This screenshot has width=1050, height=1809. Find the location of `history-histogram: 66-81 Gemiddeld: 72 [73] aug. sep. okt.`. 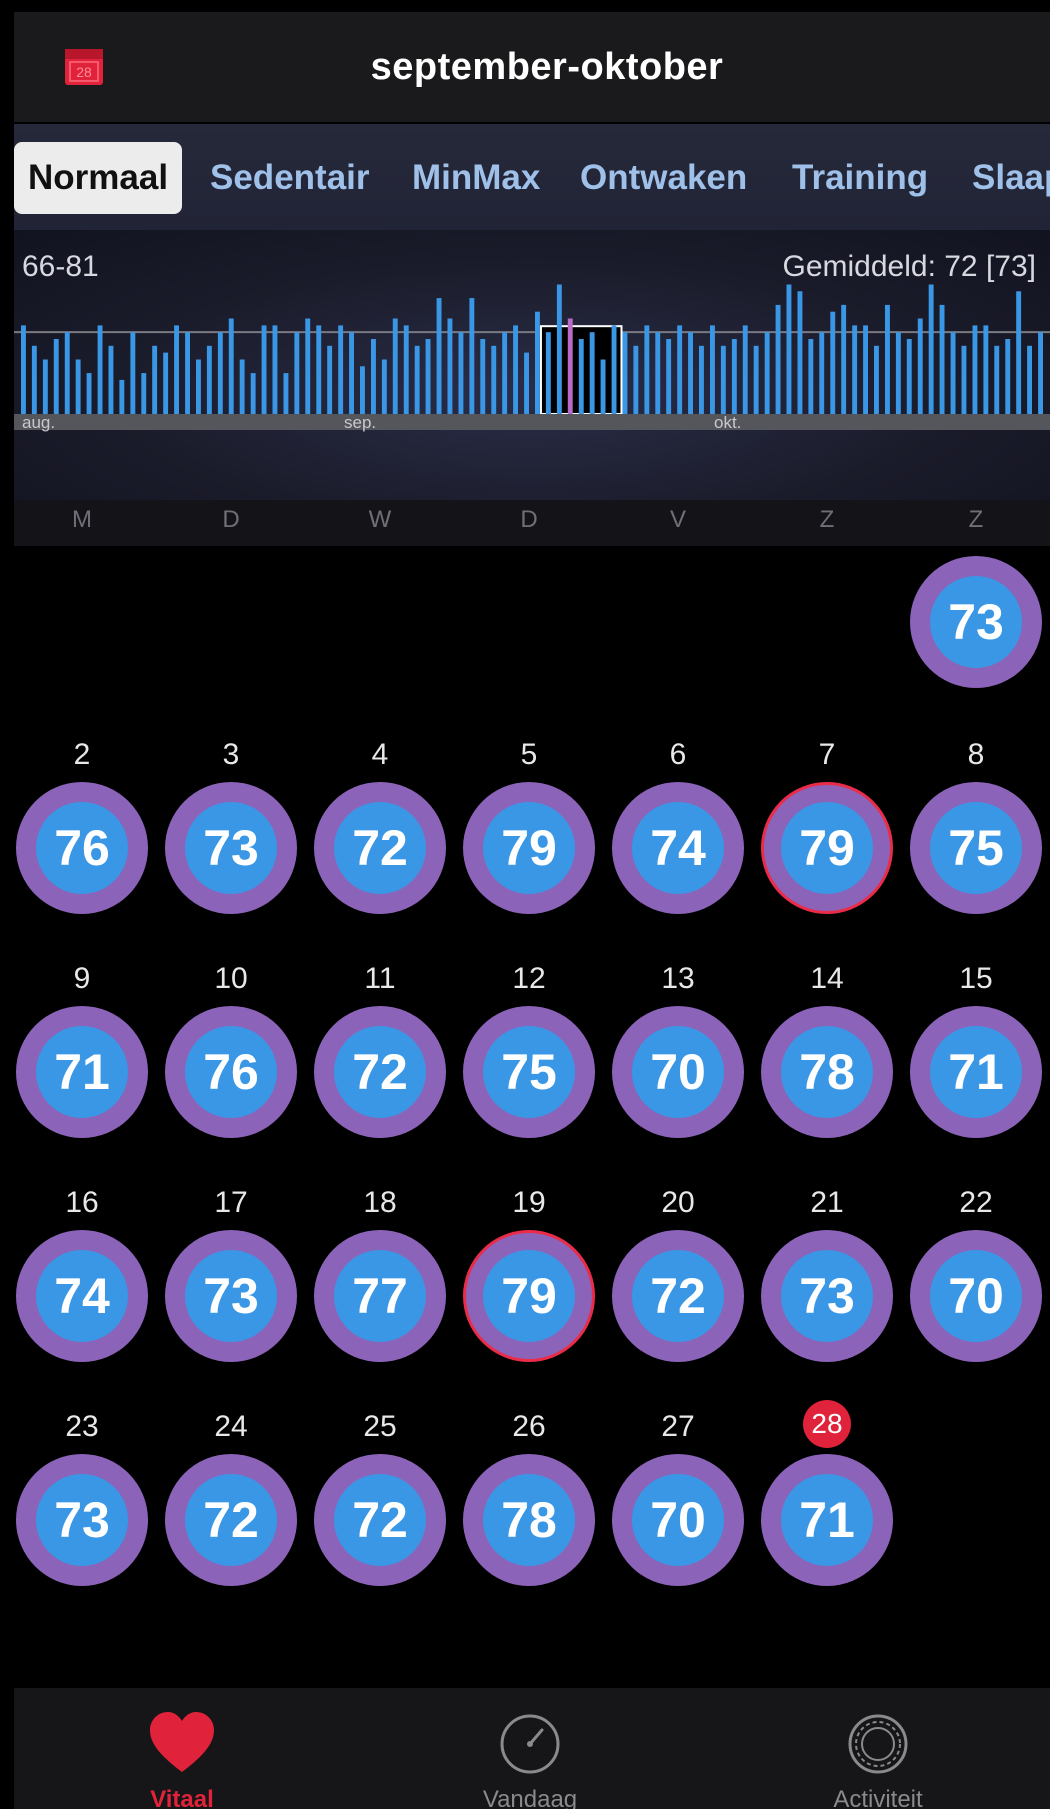

history-histogram: 66-81 Gemiddeld: 72 [73] aug. sep. okt. is located at coordinates (532, 366).